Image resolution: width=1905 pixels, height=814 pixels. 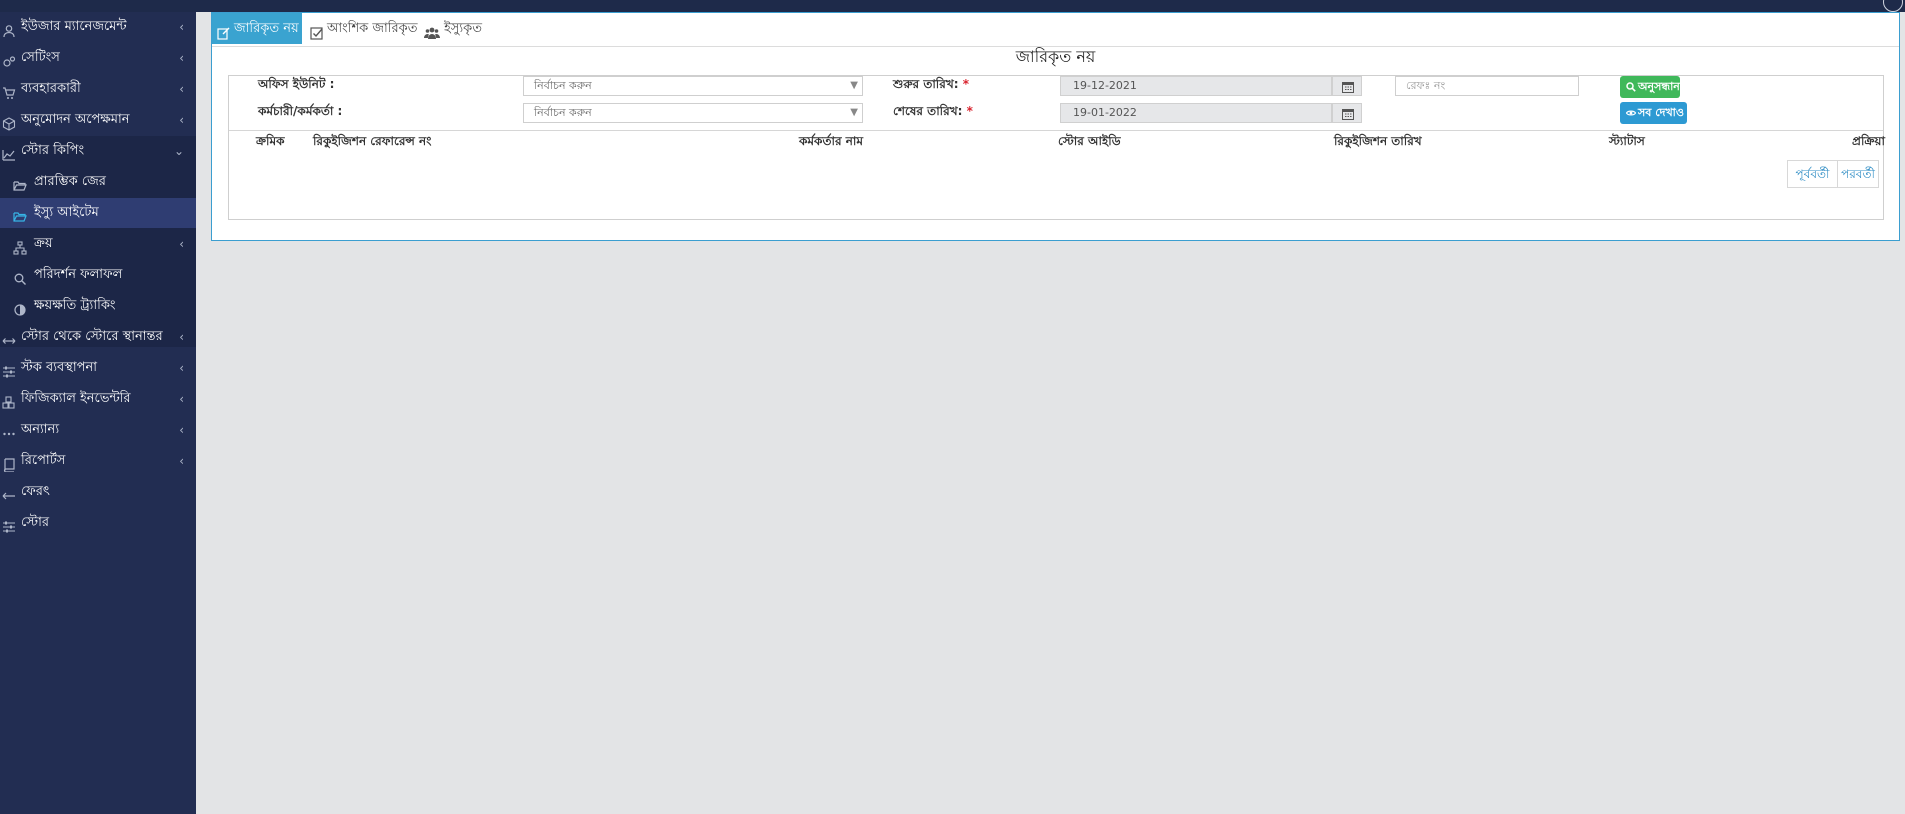 I want to click on tab-issued: ইস্যুকৃত, so click(x=455, y=28).